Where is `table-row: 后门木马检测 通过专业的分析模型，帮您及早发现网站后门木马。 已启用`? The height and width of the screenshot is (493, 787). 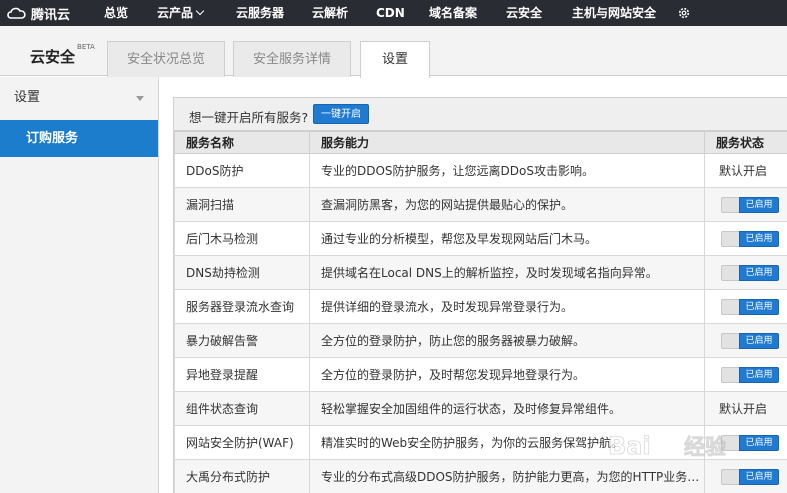 table-row: 后门木马检测 通过专业的分析模型，帮您及早发现网站后门木马。 已启用 is located at coordinates (480, 238).